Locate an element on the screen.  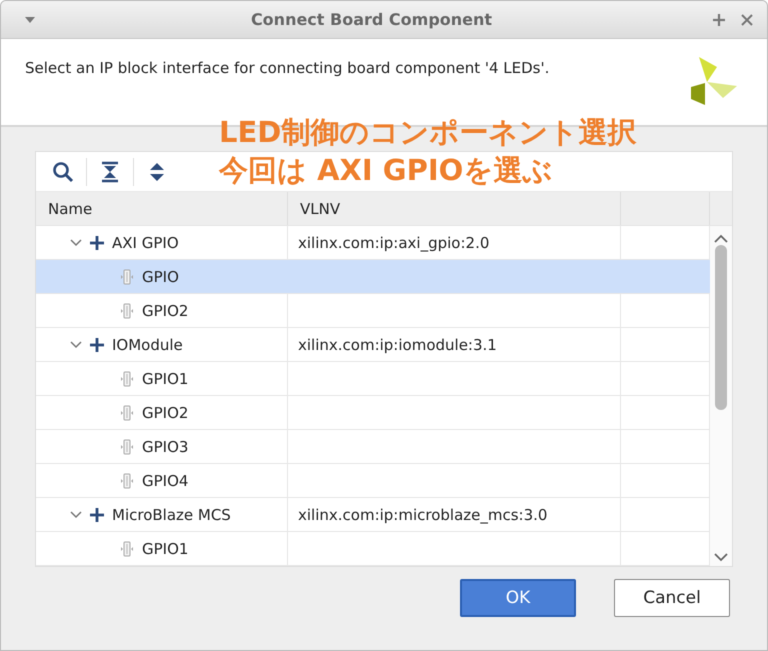
tree-item-label: GPIO4 is located at coordinates (165, 481).